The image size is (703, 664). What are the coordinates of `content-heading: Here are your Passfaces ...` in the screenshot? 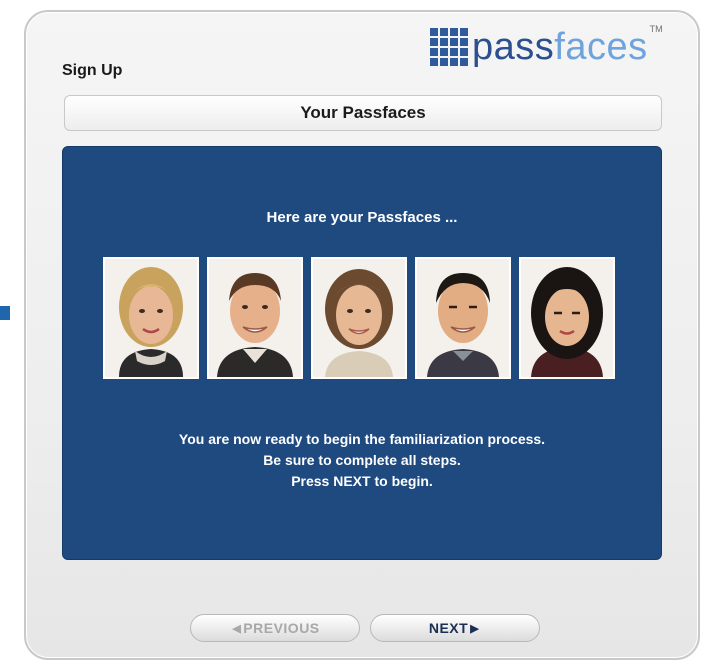 It's located at (362, 217).